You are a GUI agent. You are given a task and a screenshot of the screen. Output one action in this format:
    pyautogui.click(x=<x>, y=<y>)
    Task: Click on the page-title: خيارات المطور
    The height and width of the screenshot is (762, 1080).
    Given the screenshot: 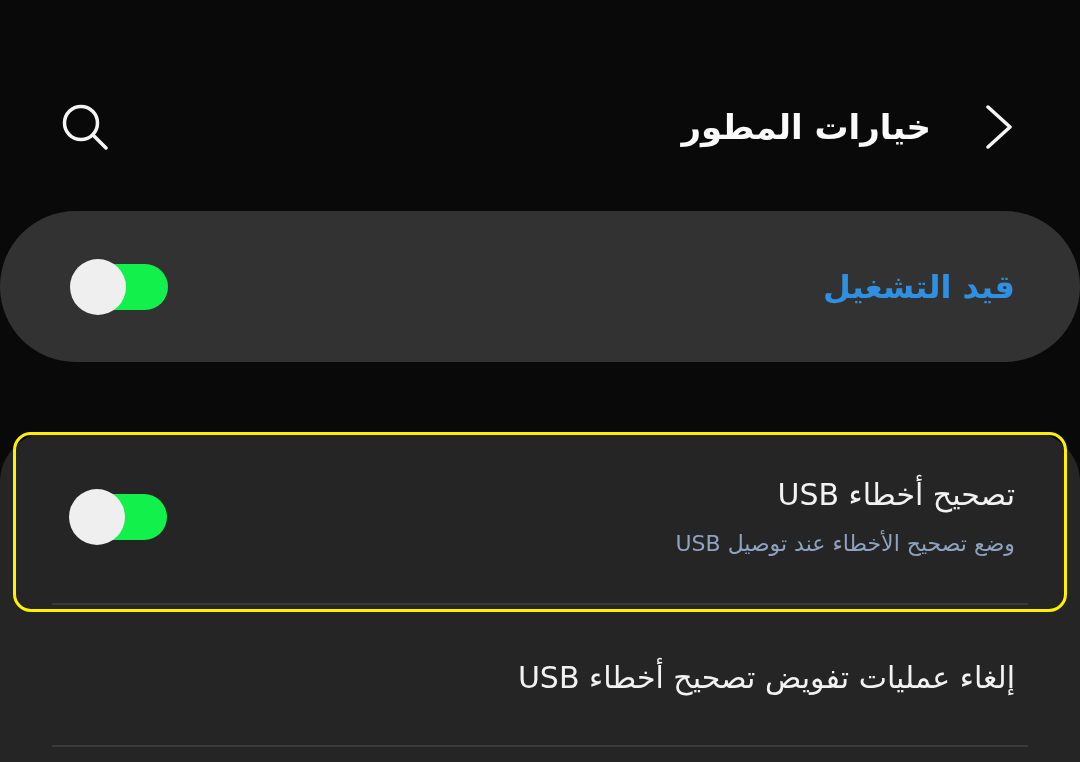 What is the action you would take?
    pyautogui.click(x=806, y=127)
    